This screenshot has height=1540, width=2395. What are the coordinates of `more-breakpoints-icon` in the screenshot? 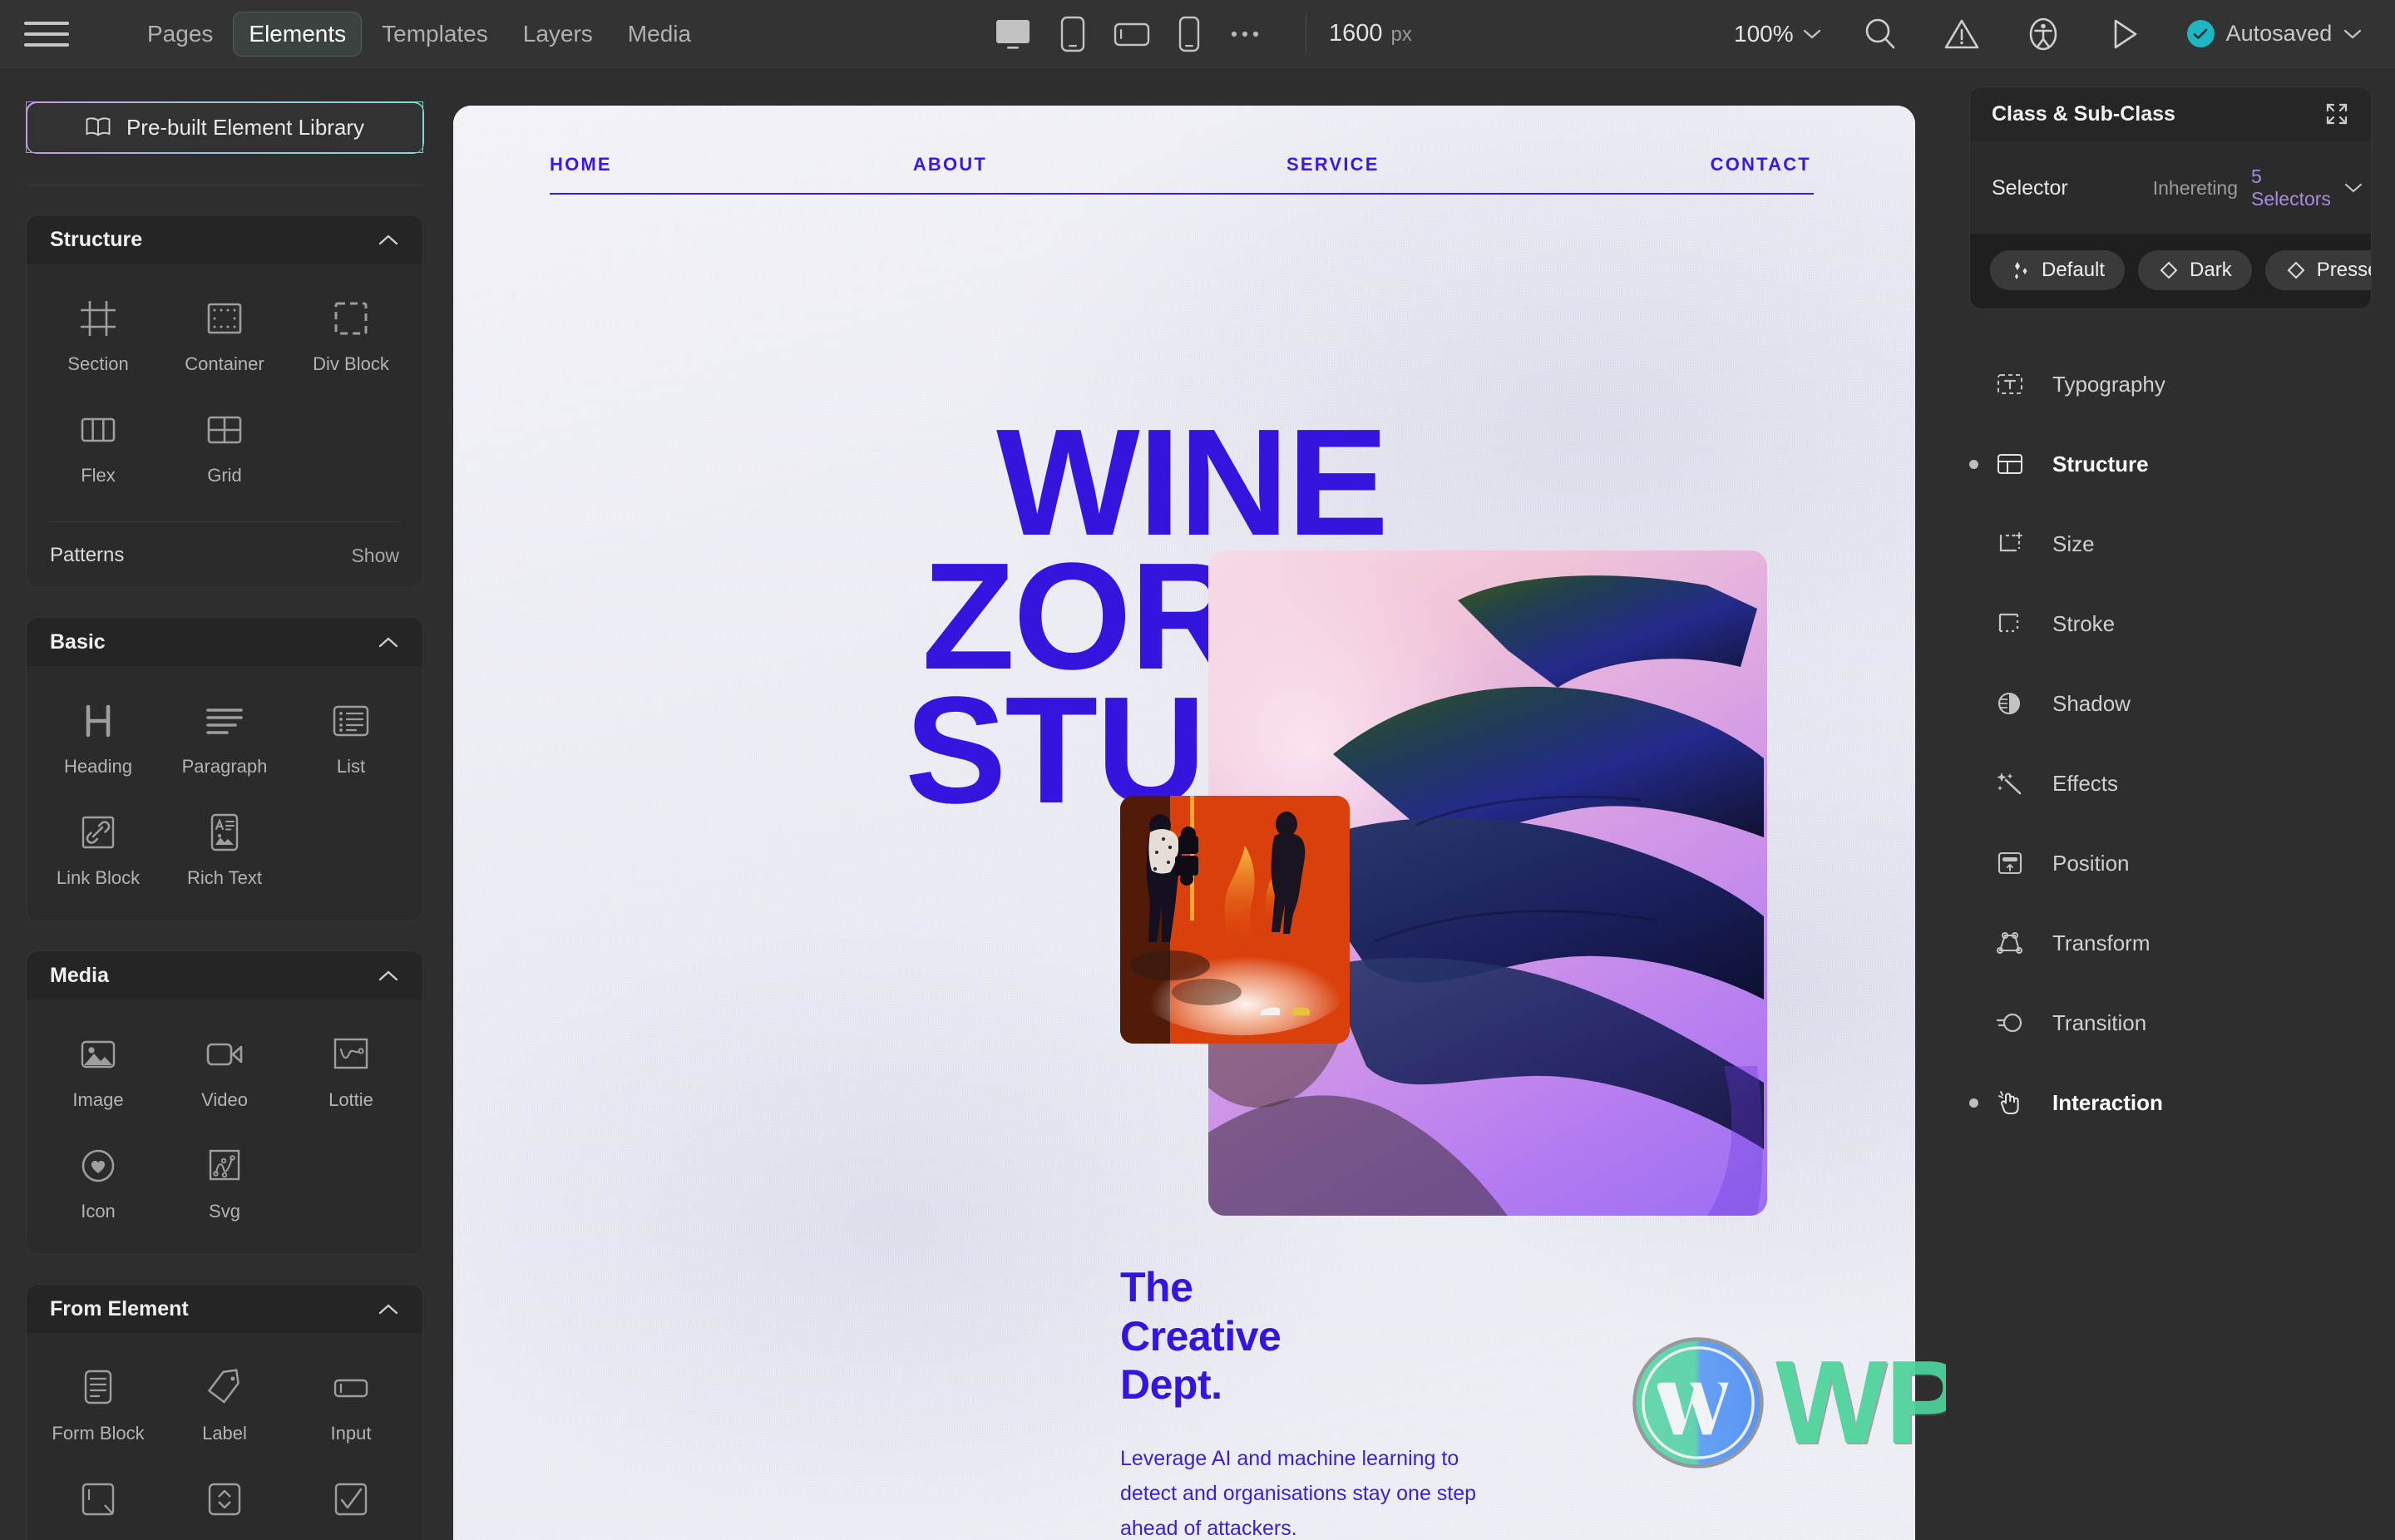 It's located at (1245, 34).